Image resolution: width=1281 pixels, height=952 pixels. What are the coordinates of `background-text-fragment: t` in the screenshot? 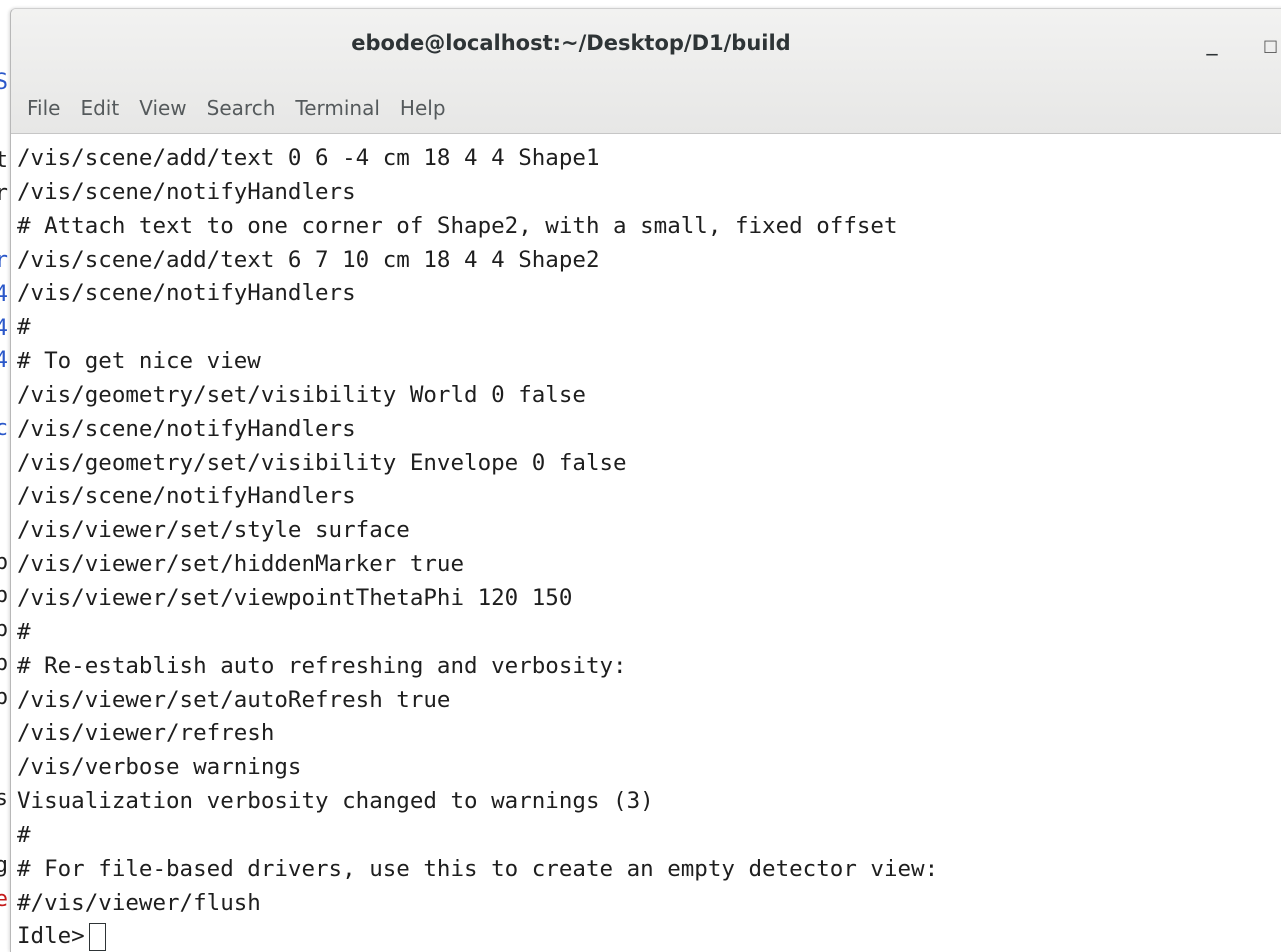 It's located at (4, 160).